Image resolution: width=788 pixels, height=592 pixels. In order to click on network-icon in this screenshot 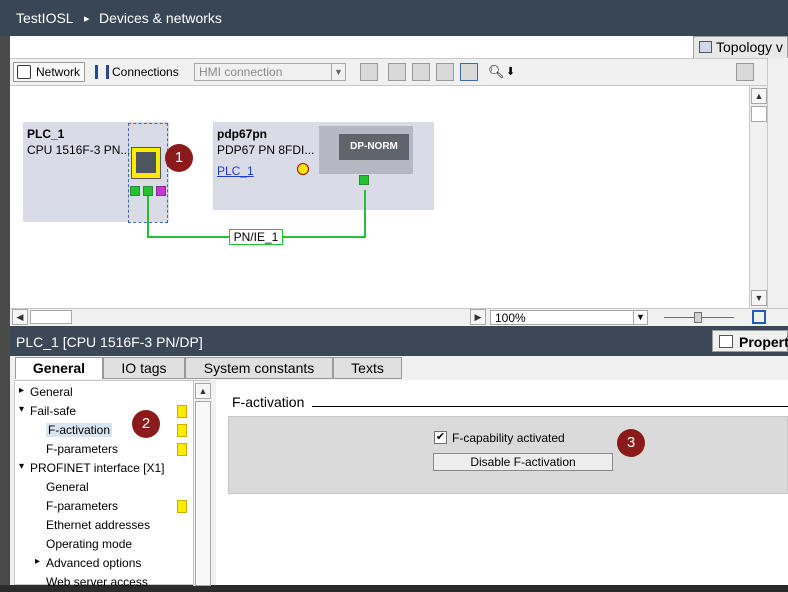, I will do `click(24, 72)`.